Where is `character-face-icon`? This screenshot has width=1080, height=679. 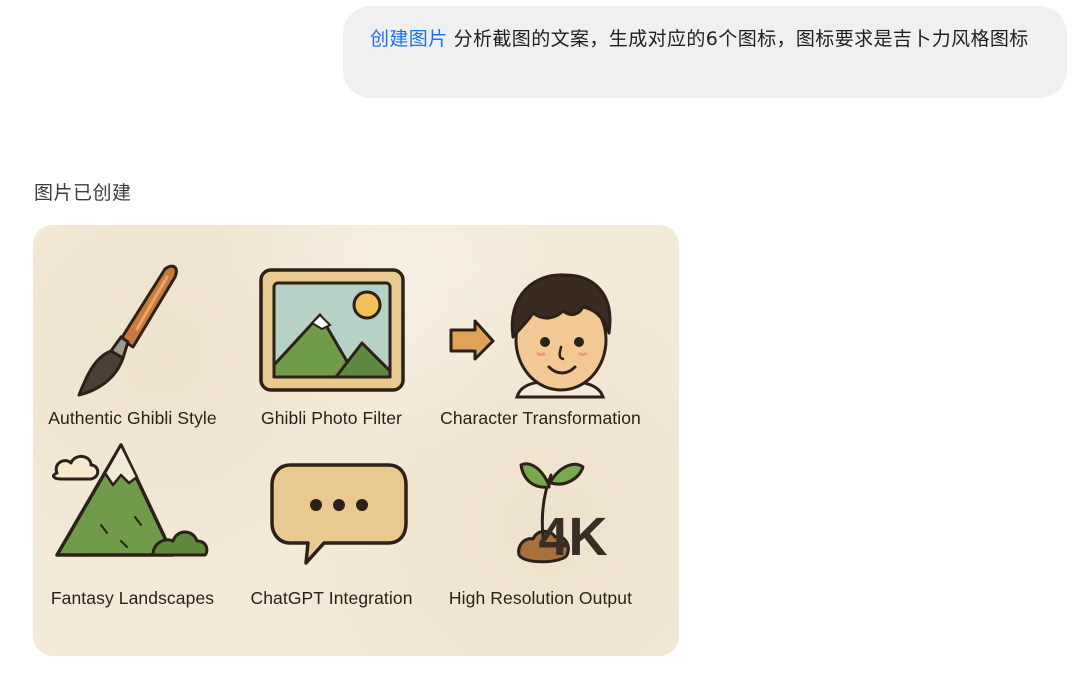
character-face-icon is located at coordinates (530, 336).